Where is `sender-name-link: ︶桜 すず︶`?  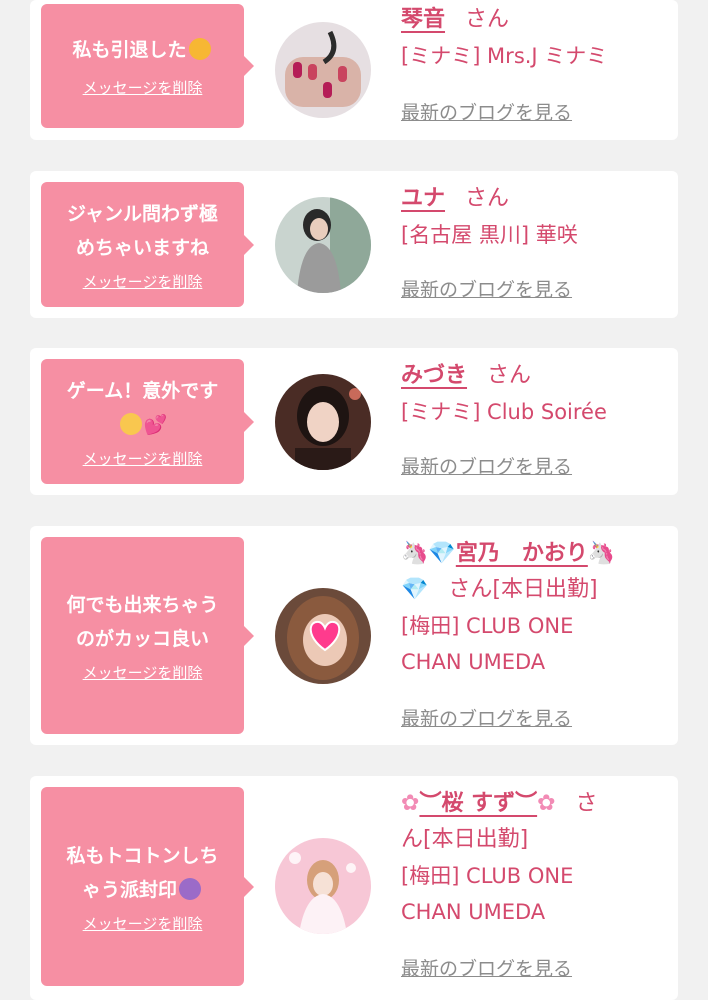 sender-name-link: ︶桜 すず︶ is located at coordinates (478, 803).